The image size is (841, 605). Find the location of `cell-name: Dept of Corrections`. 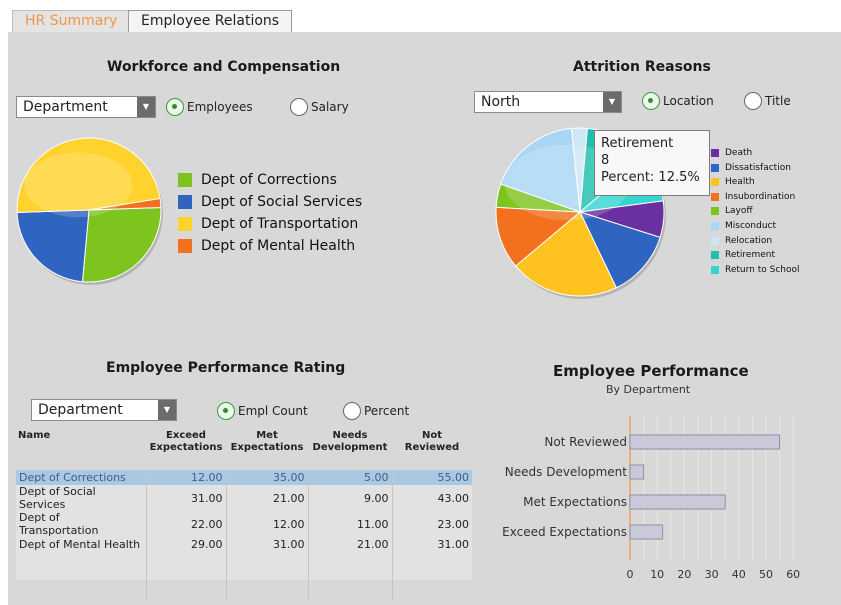

cell-name: Dept of Corrections is located at coordinates (81, 477).